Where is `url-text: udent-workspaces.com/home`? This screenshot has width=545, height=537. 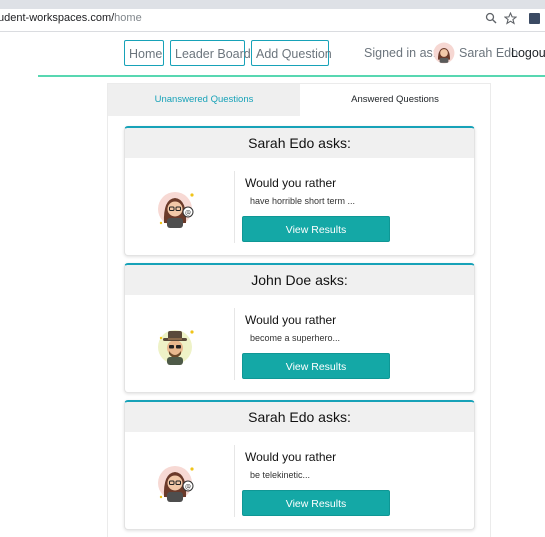 url-text: udent-workspaces.com/home is located at coordinates (71, 18).